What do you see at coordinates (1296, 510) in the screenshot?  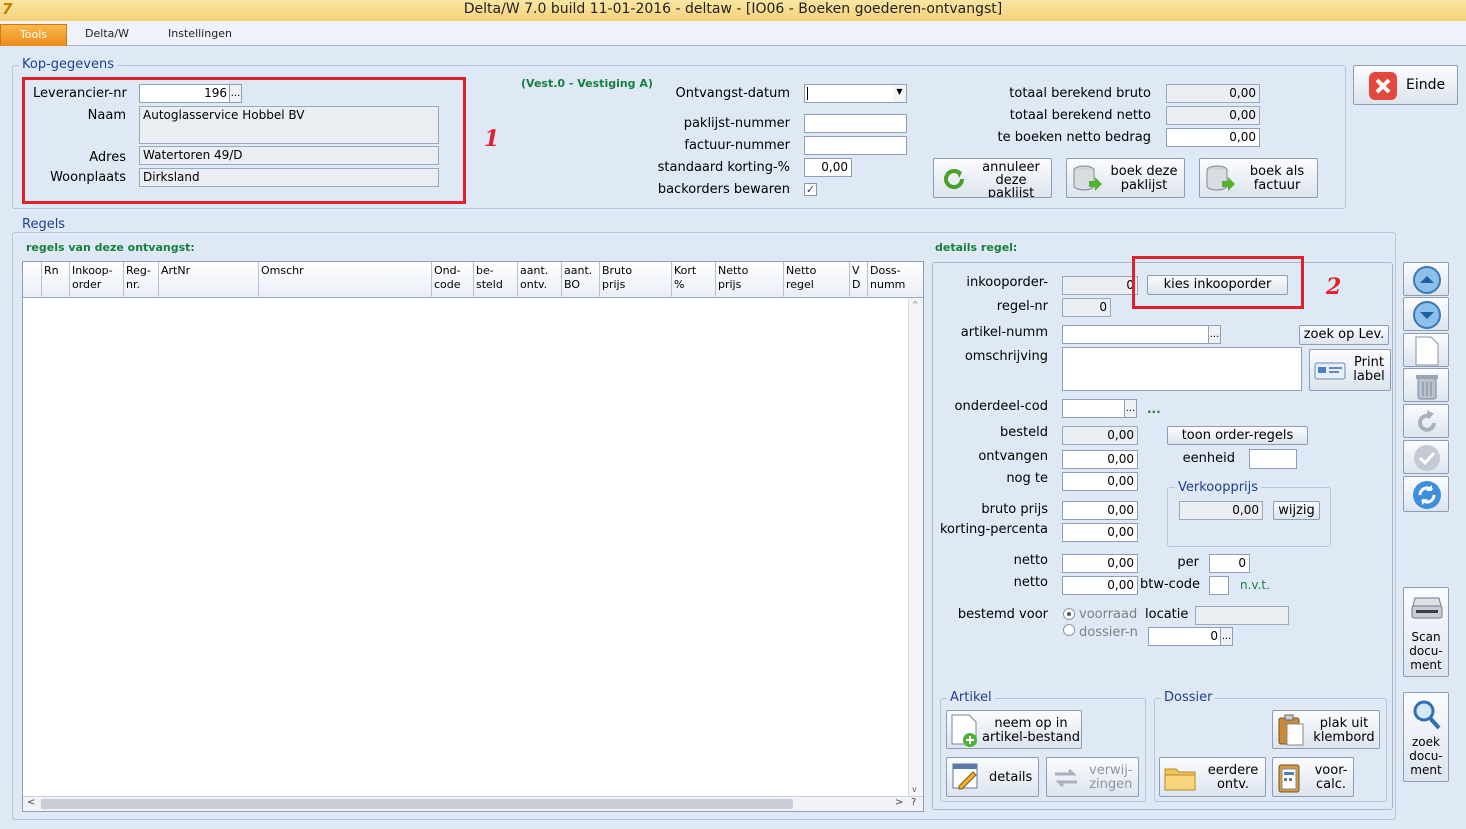 I see `wijzig-button: wijzig` at bounding box center [1296, 510].